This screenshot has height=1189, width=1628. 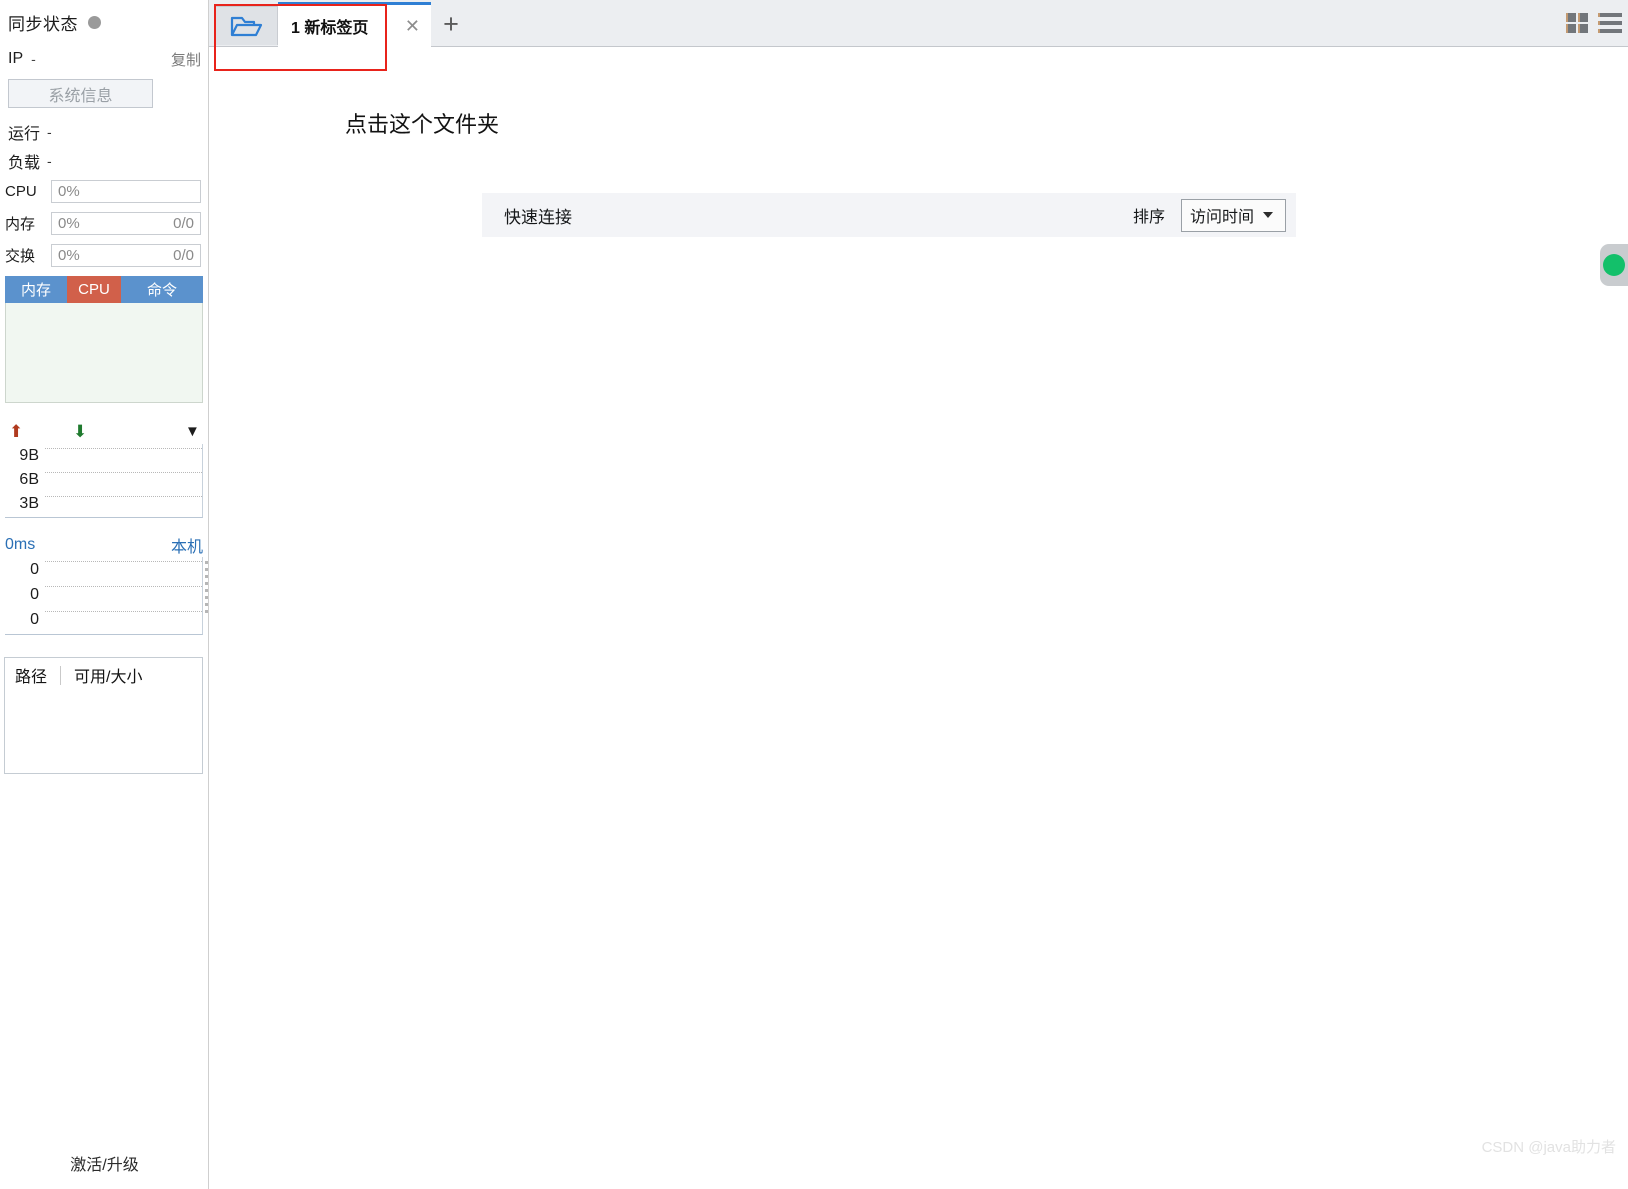 I want to click on network-y-label-1: 6B, so click(x=29, y=479).